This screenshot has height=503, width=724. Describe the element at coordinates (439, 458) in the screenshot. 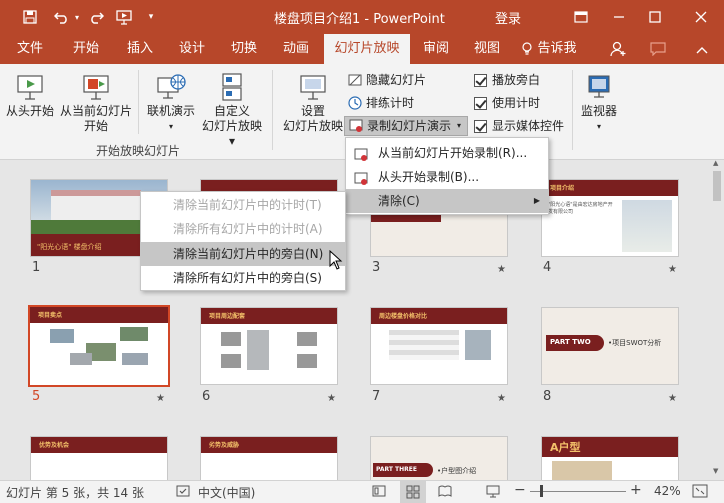

I see `slide-thumbnail: PART THREE •户型图介绍` at that location.